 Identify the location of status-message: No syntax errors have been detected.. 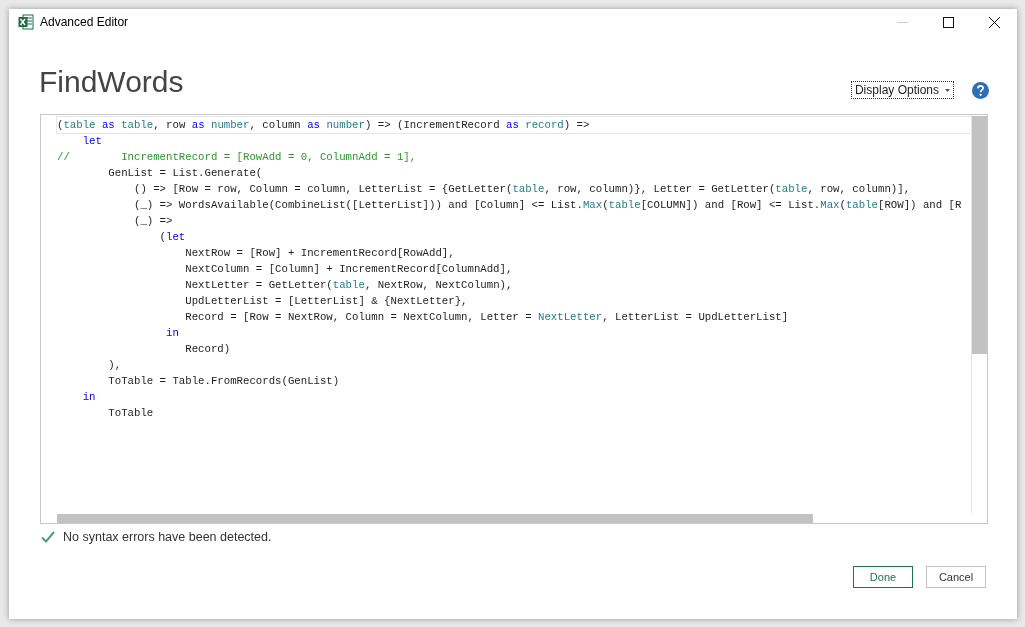
(167, 537).